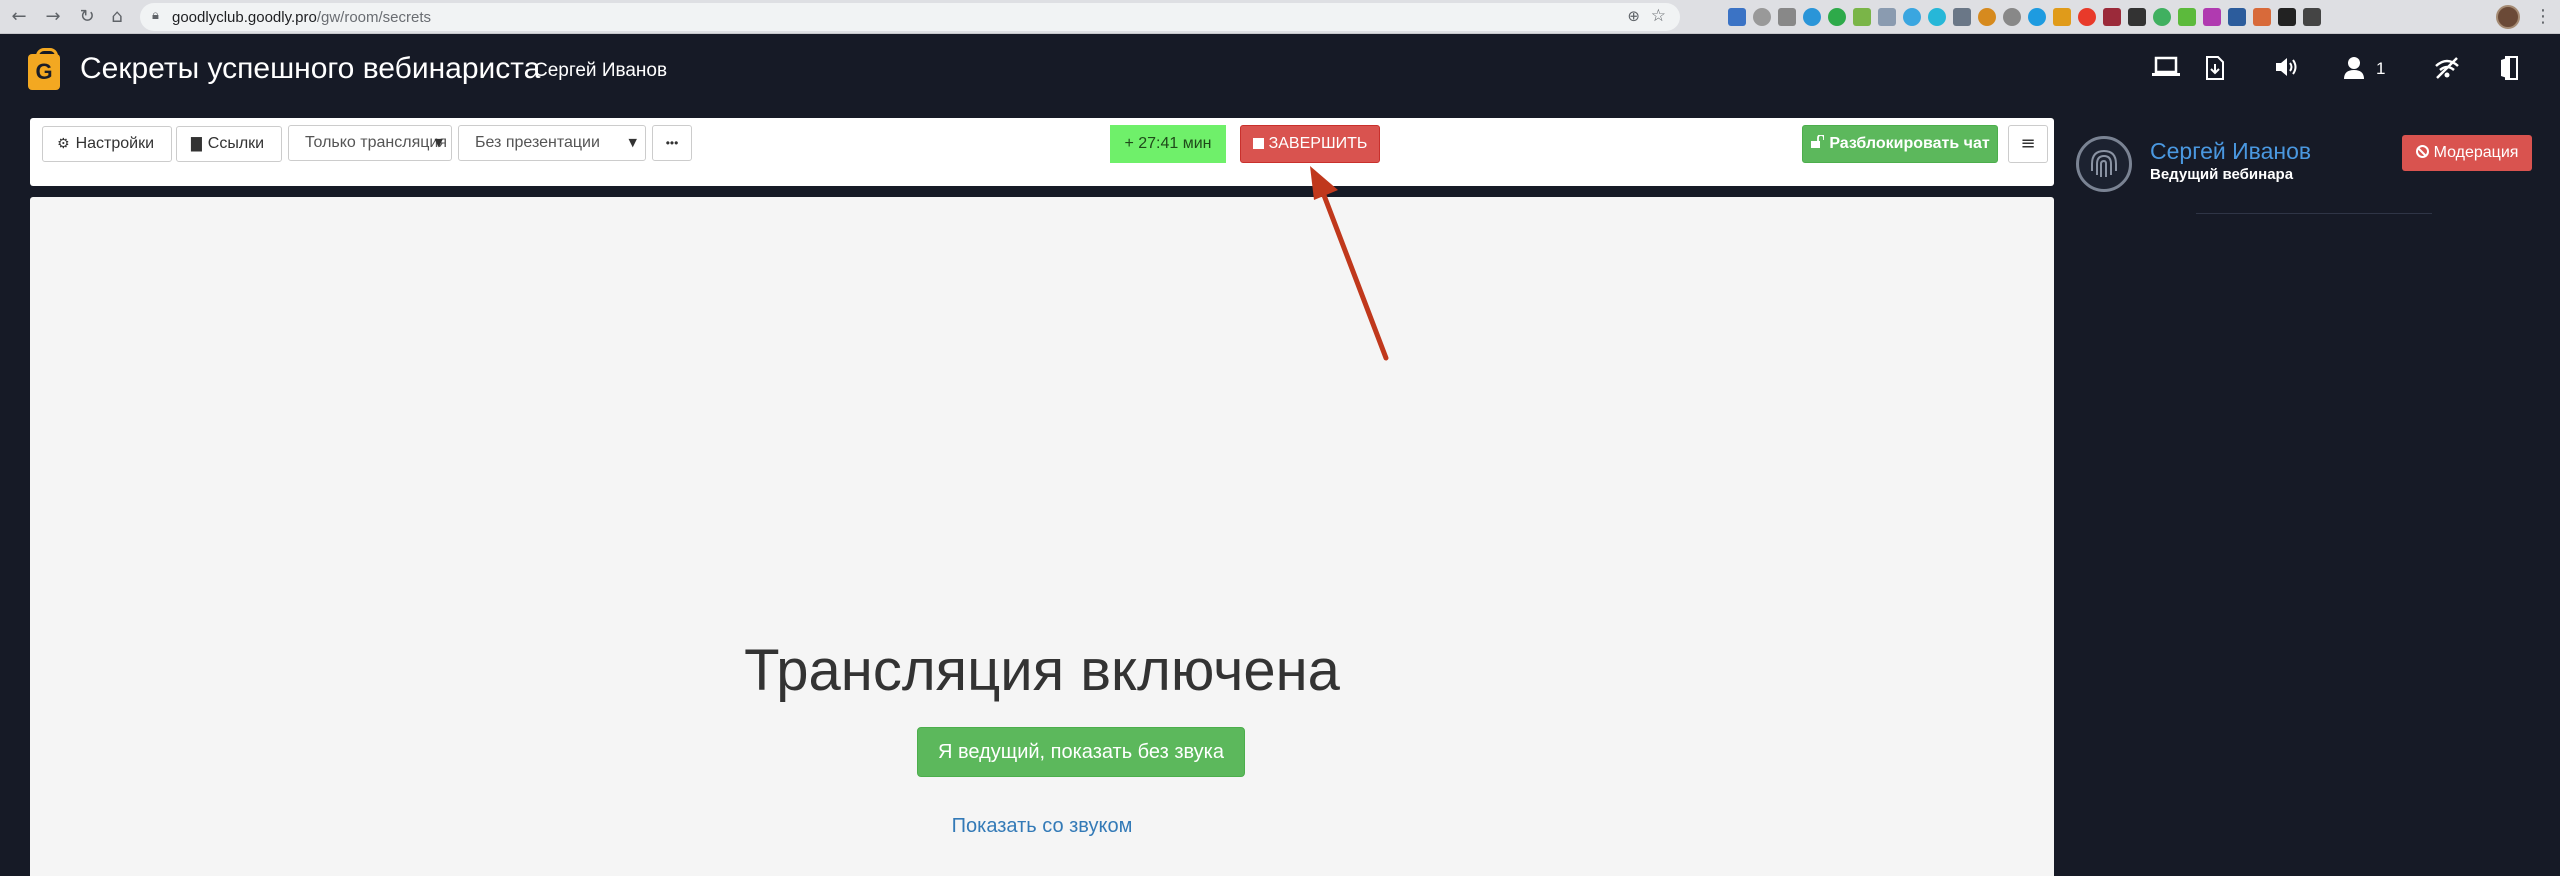 This screenshot has height=876, width=2560. I want to click on profile-avatar, so click(2508, 17).